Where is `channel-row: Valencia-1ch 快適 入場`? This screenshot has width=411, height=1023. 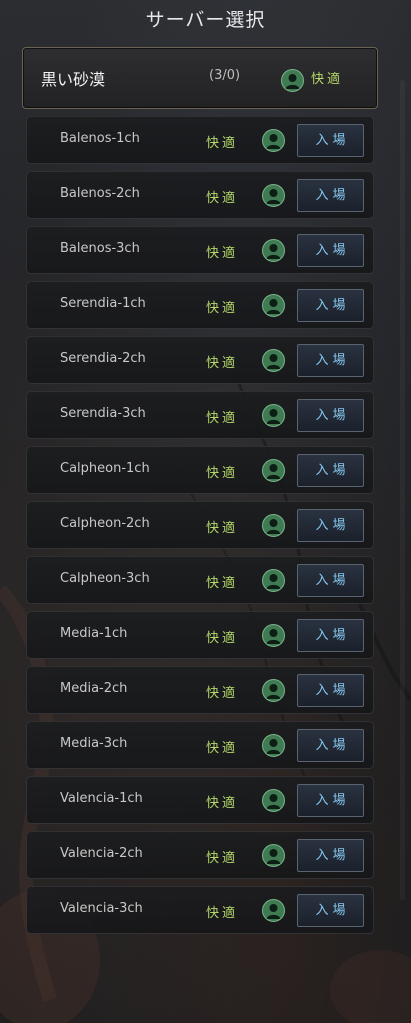 channel-row: Valencia-1ch 快適 入場 is located at coordinates (200, 800).